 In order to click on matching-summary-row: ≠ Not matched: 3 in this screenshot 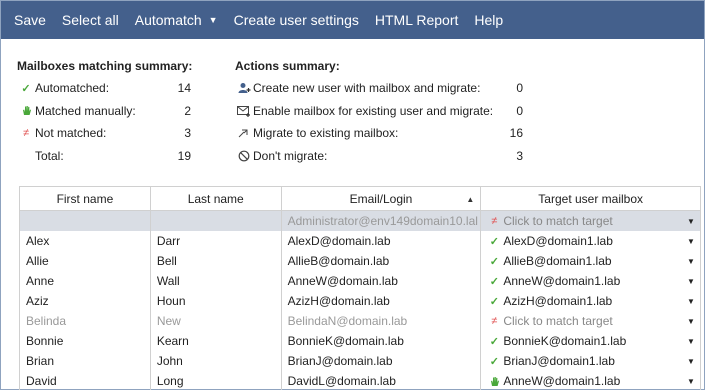, I will do `click(107, 133)`.